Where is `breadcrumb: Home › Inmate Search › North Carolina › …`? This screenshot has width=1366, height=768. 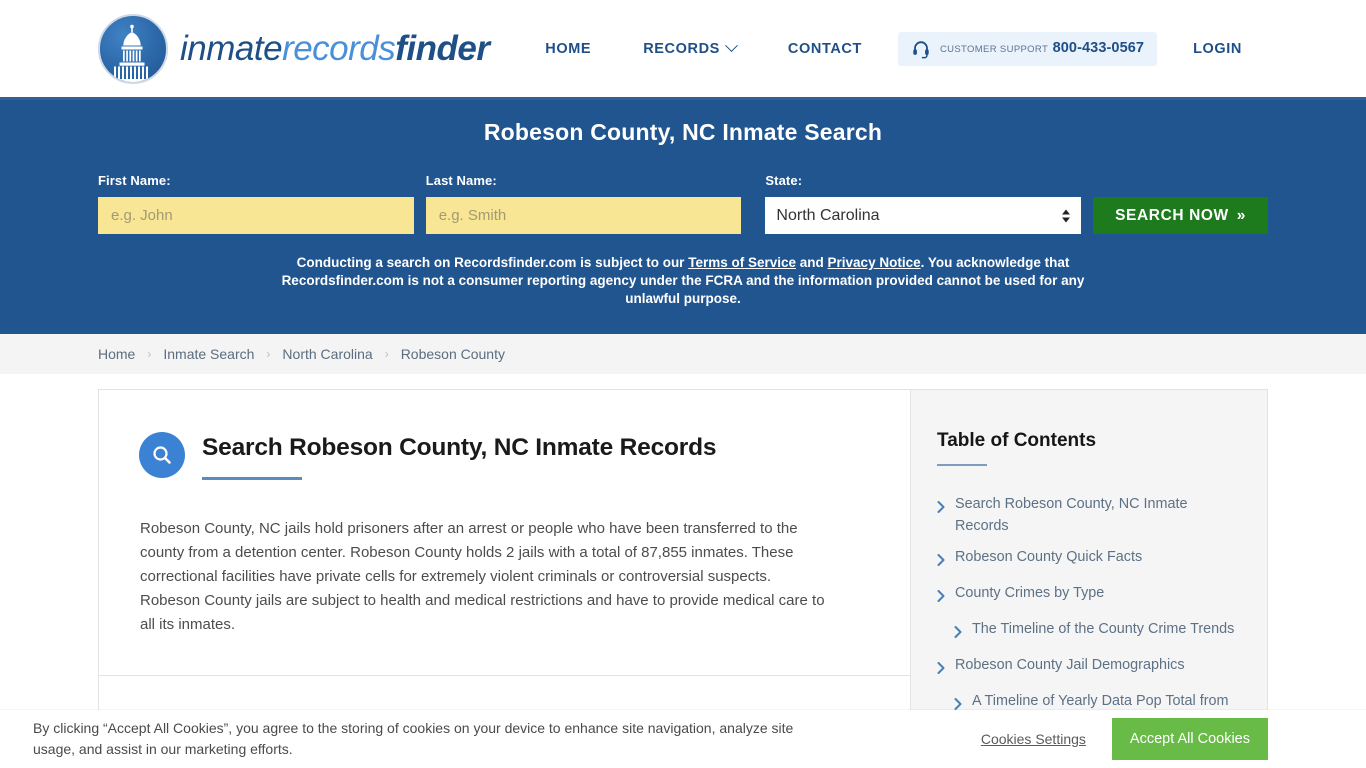 breadcrumb: Home › Inmate Search › North Carolina › … is located at coordinates (683, 354).